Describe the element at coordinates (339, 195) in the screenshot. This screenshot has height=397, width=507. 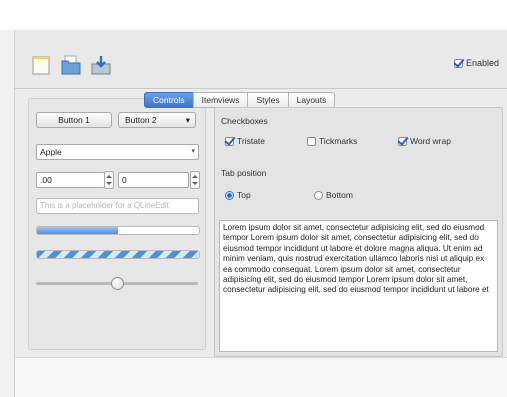
I see `radio-label: Bottom` at that location.